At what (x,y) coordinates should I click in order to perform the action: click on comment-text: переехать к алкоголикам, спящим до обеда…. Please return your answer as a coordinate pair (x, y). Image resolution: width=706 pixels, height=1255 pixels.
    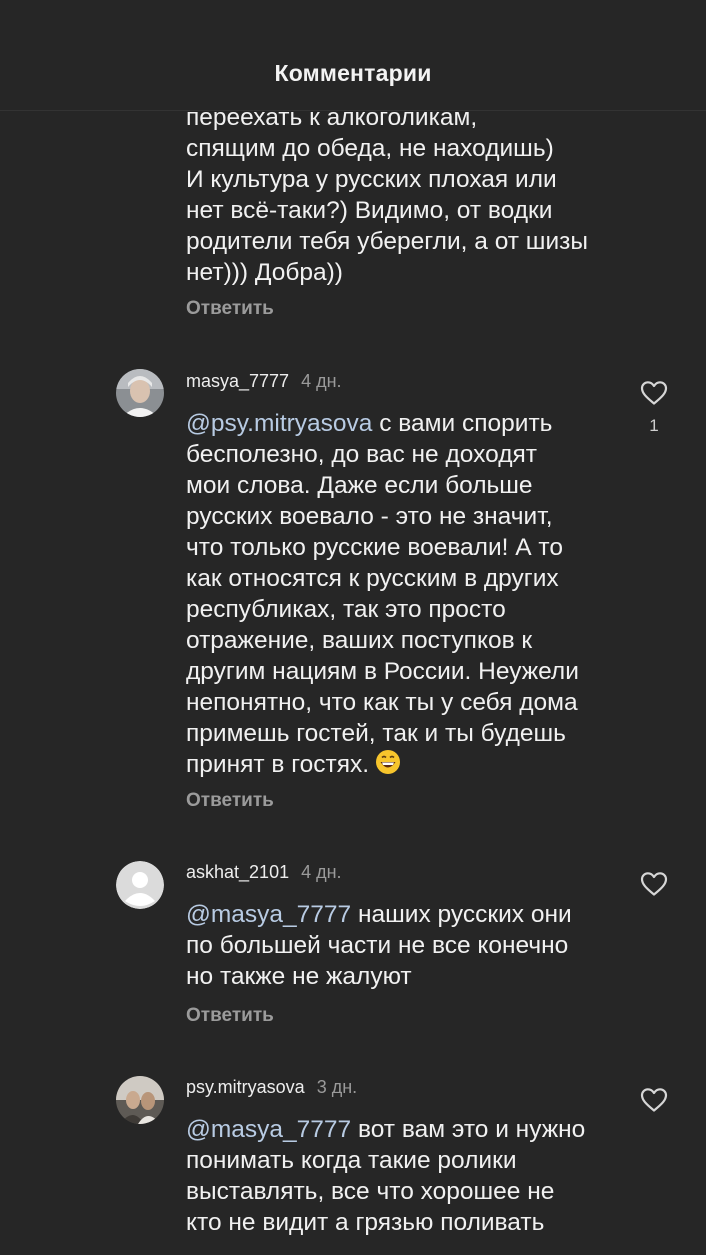
    Looking at the image, I should click on (387, 195).